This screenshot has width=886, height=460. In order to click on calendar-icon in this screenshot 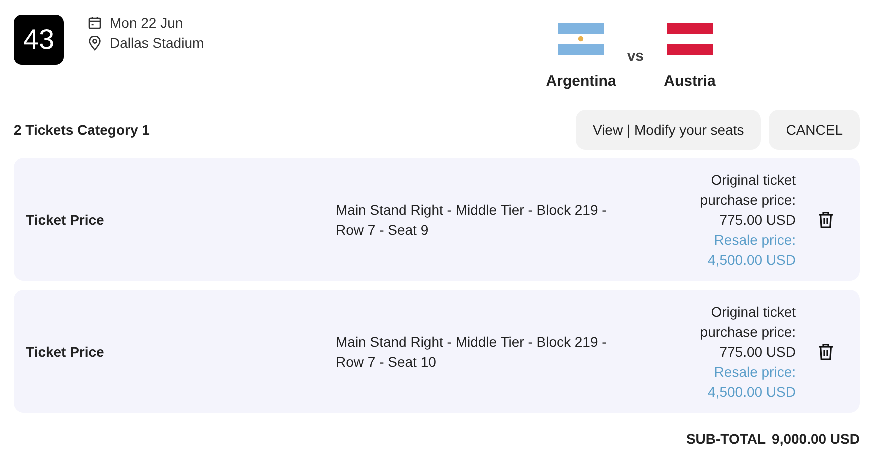, I will do `click(95, 23)`.